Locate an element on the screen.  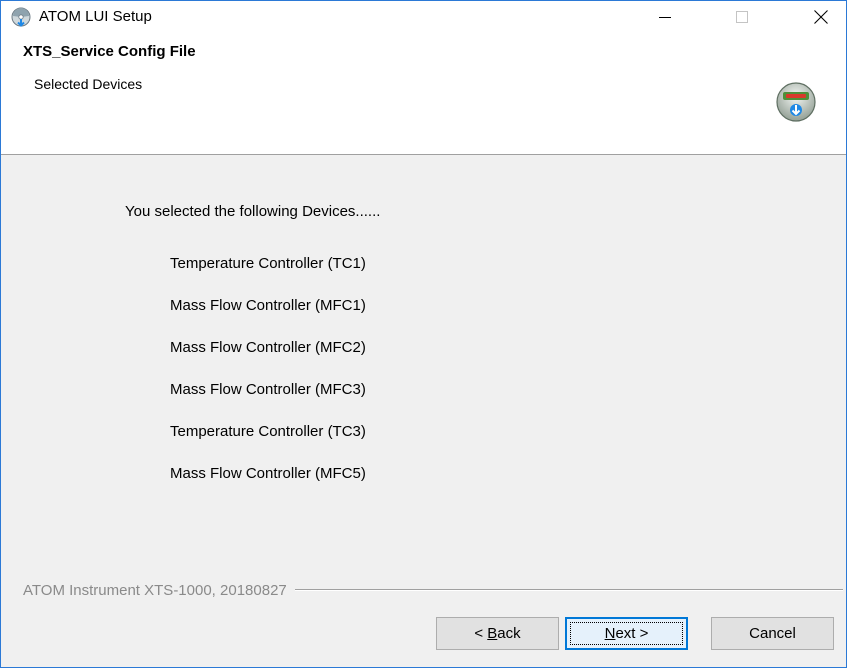
next-button-label: Next > is located at coordinates (627, 633).